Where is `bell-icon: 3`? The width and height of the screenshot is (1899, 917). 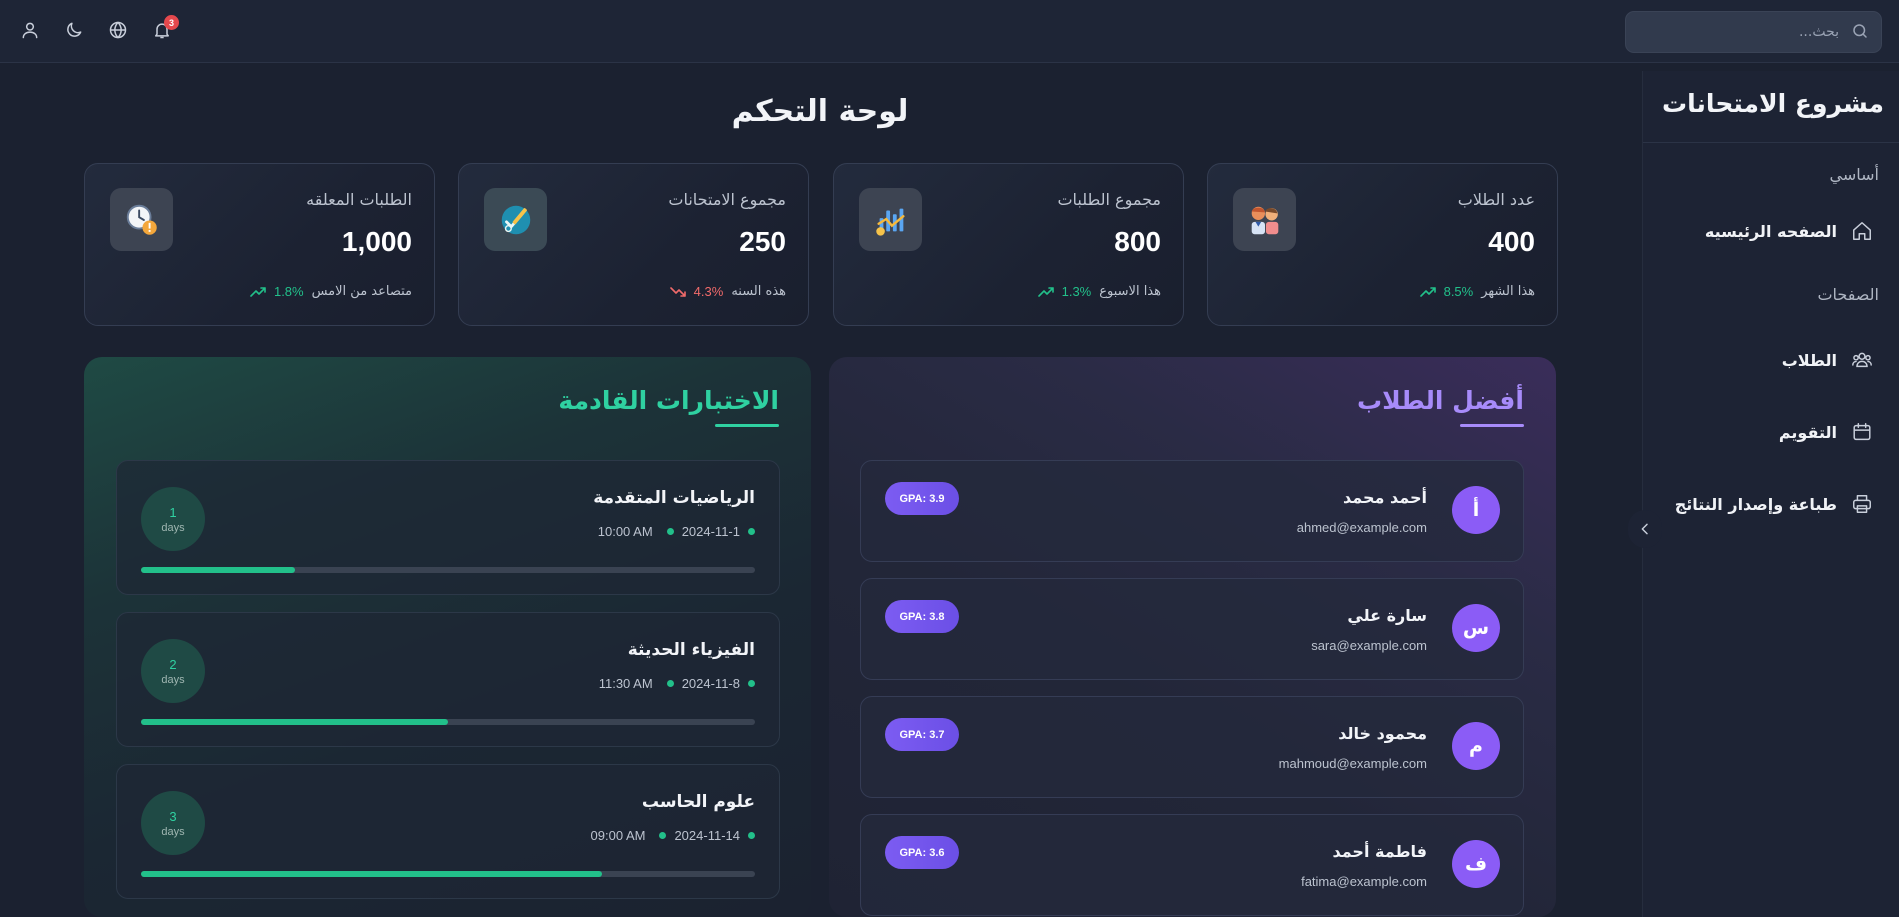
bell-icon: 3 is located at coordinates (165, 28).